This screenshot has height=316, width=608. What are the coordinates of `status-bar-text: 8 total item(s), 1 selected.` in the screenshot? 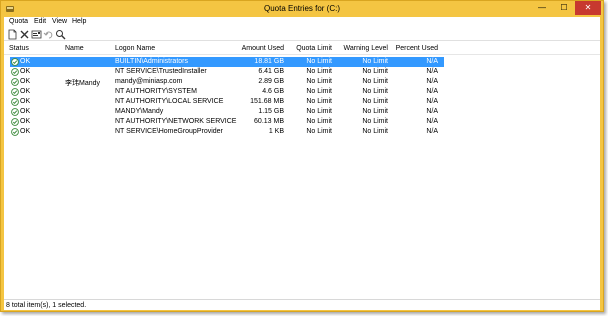 It's located at (46, 305).